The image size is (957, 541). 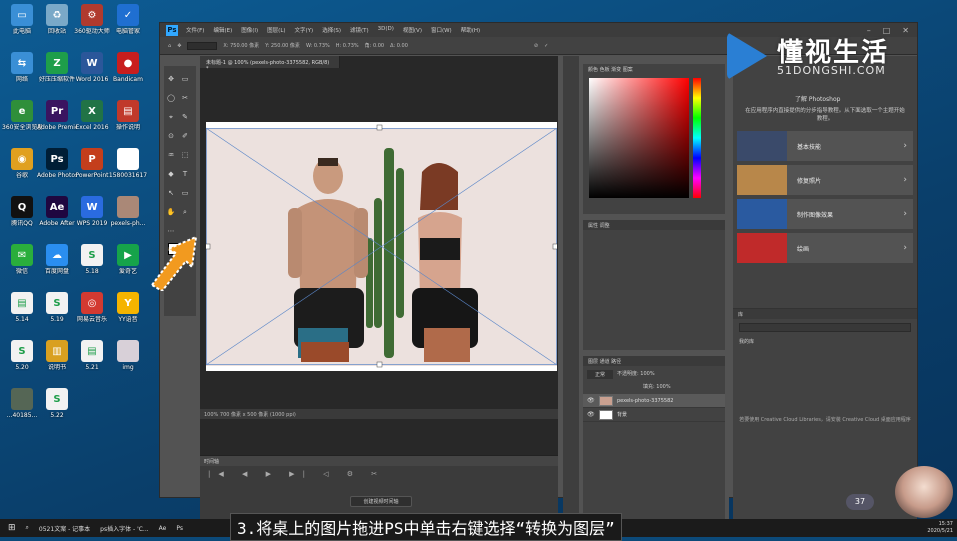 I want to click on desktop-icon: img, so click(x=128, y=363).